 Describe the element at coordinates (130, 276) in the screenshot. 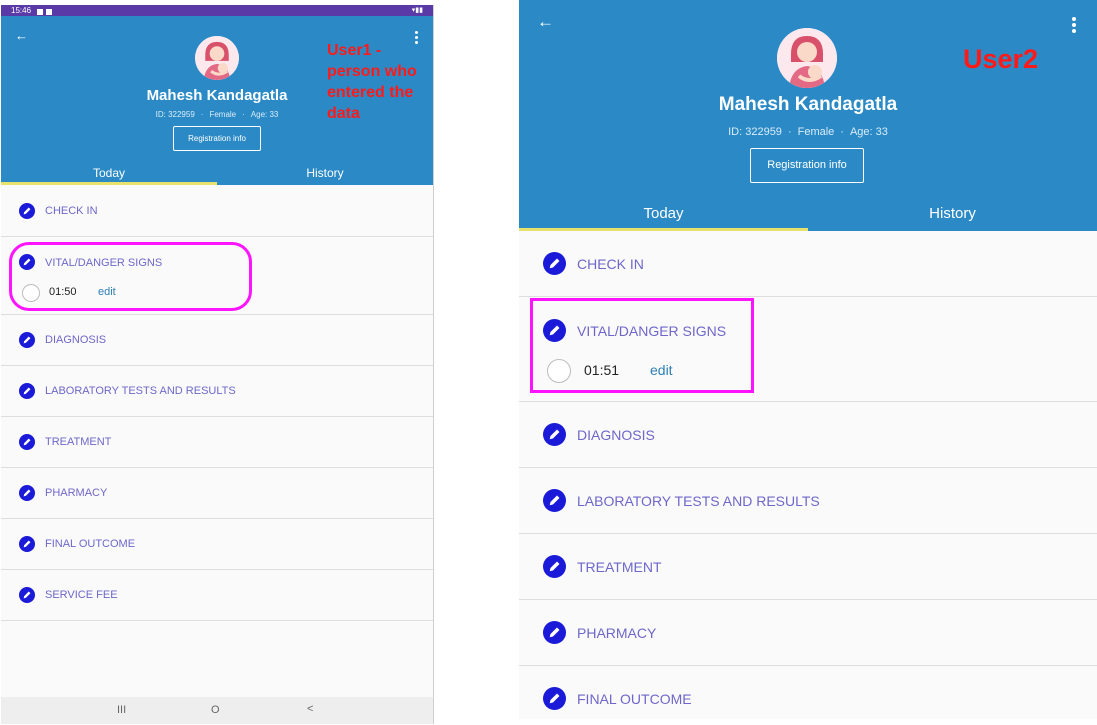

I see `user1-highlight-outline` at that location.